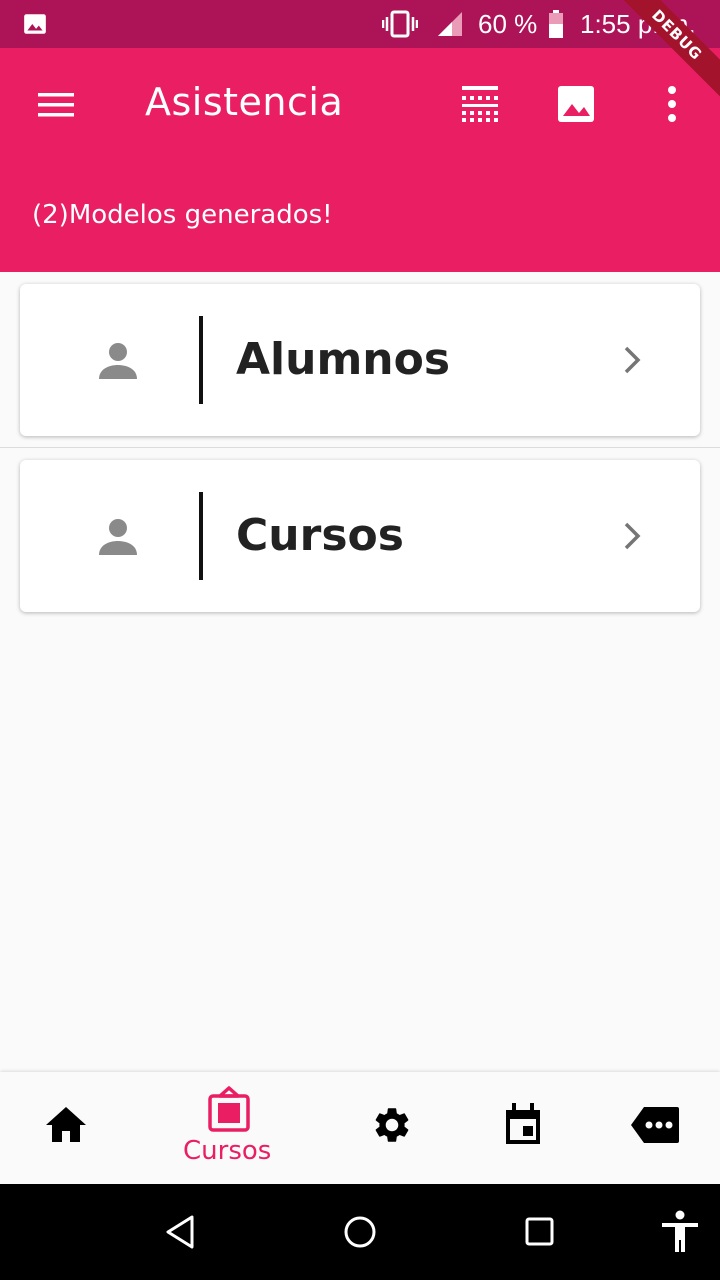 This screenshot has height=1280, width=720. What do you see at coordinates (655, 1127) in the screenshot?
I see `more-tag-icon` at bounding box center [655, 1127].